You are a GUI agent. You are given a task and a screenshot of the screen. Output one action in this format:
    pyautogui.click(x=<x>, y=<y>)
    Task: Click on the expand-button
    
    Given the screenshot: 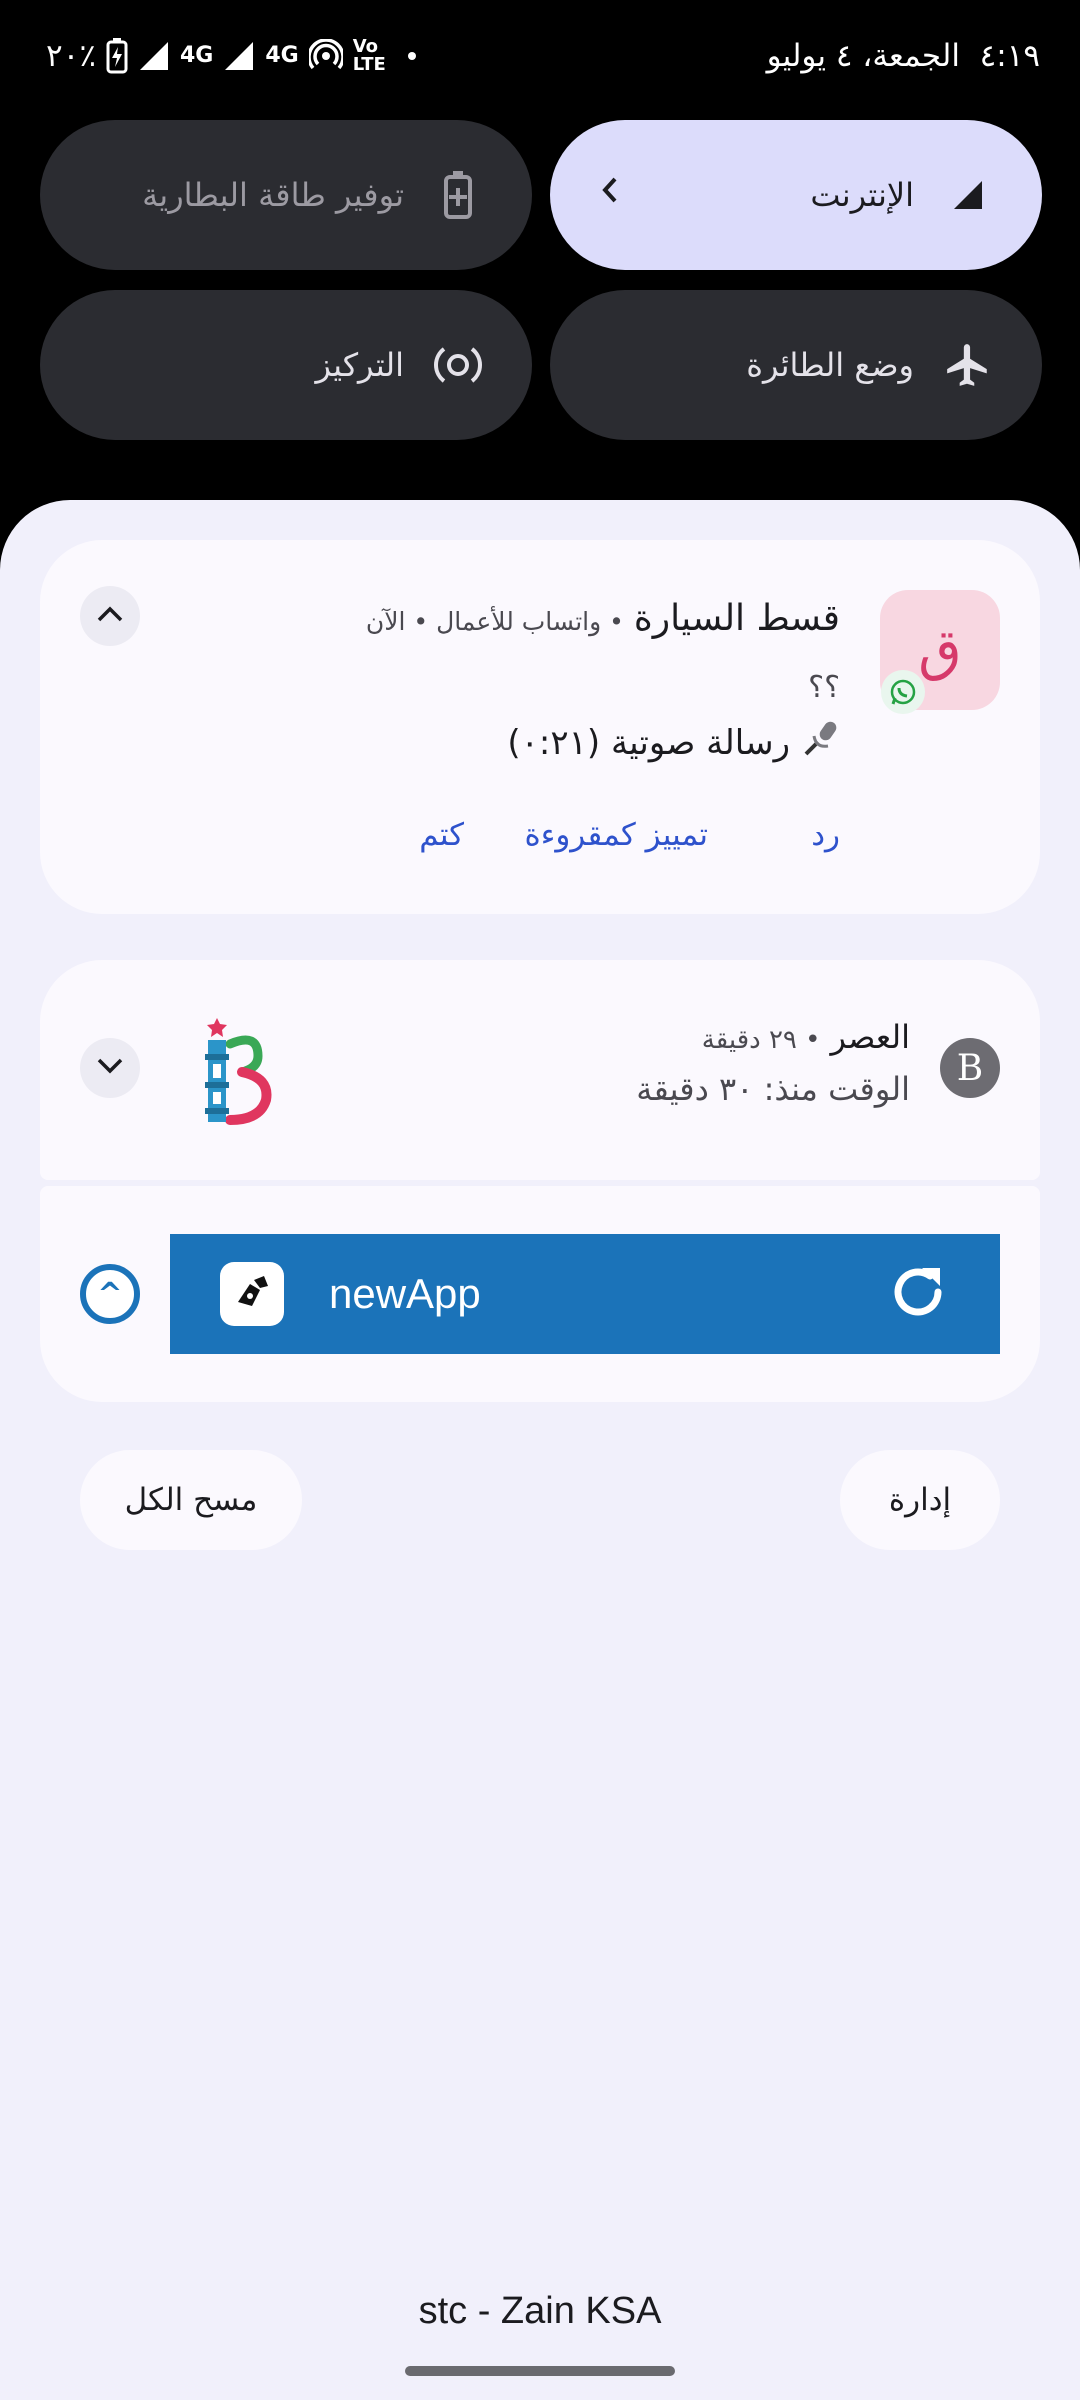 What is the action you would take?
    pyautogui.click(x=110, y=1068)
    